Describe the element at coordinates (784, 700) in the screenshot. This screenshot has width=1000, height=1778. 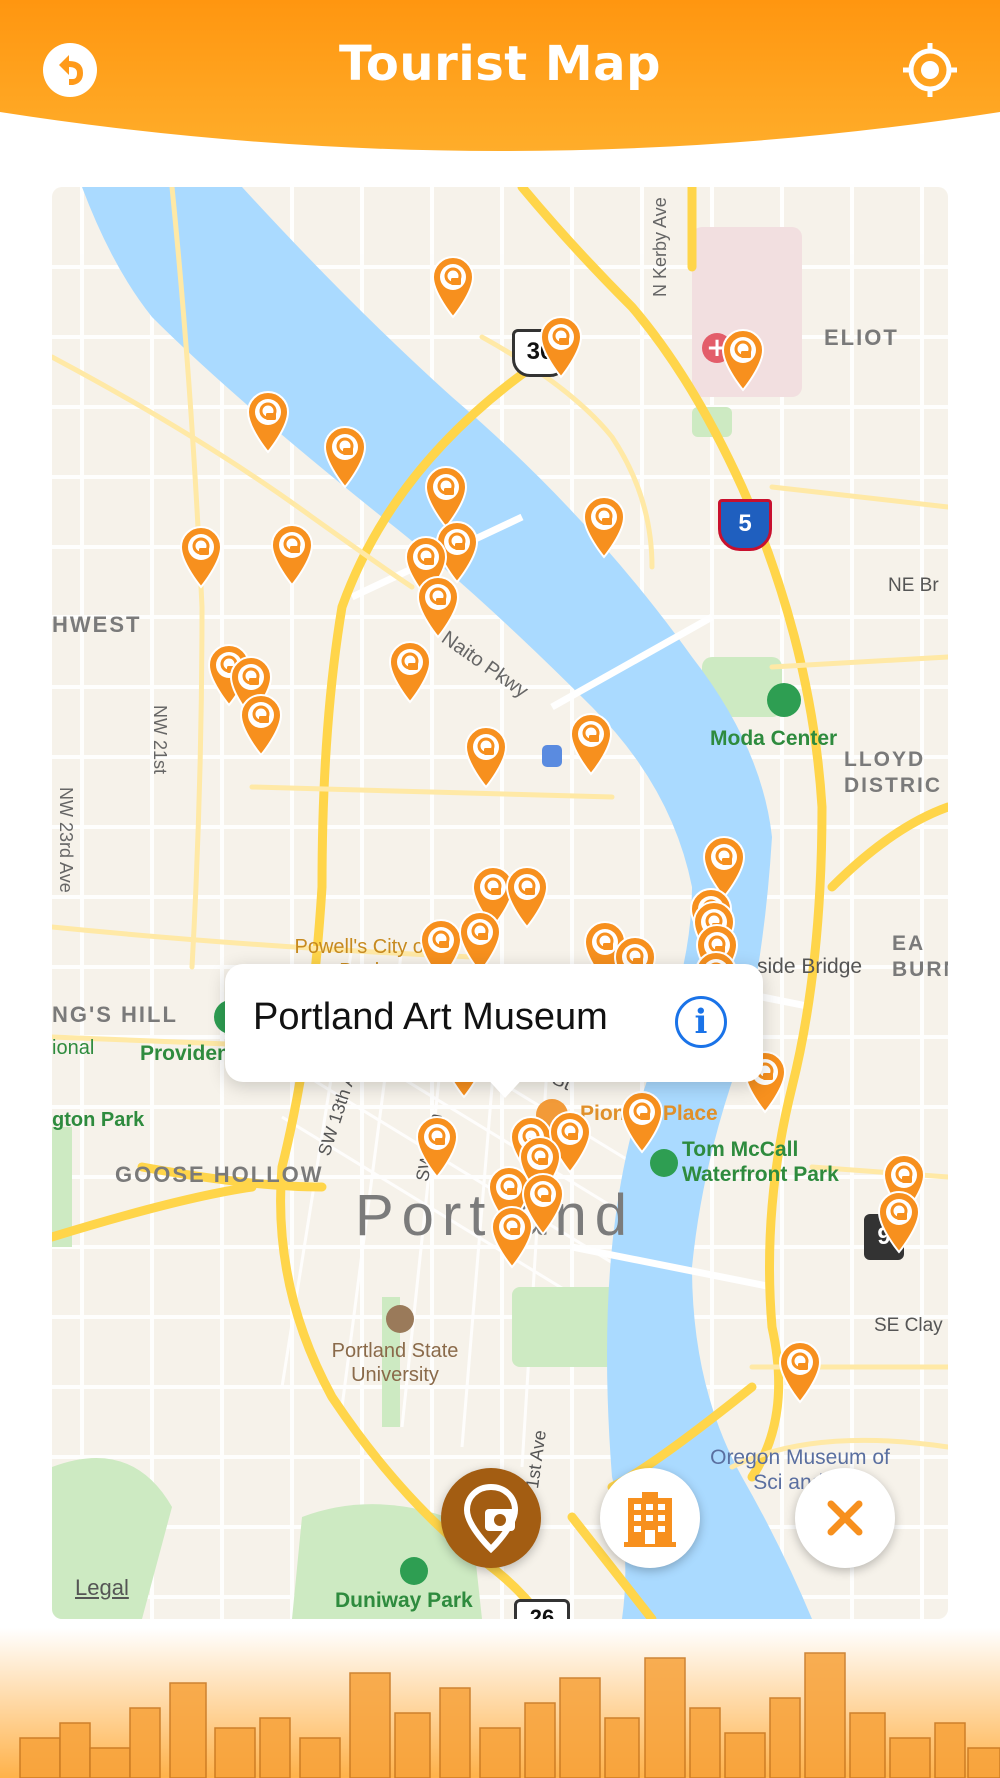
I see `stadium-icon` at that location.